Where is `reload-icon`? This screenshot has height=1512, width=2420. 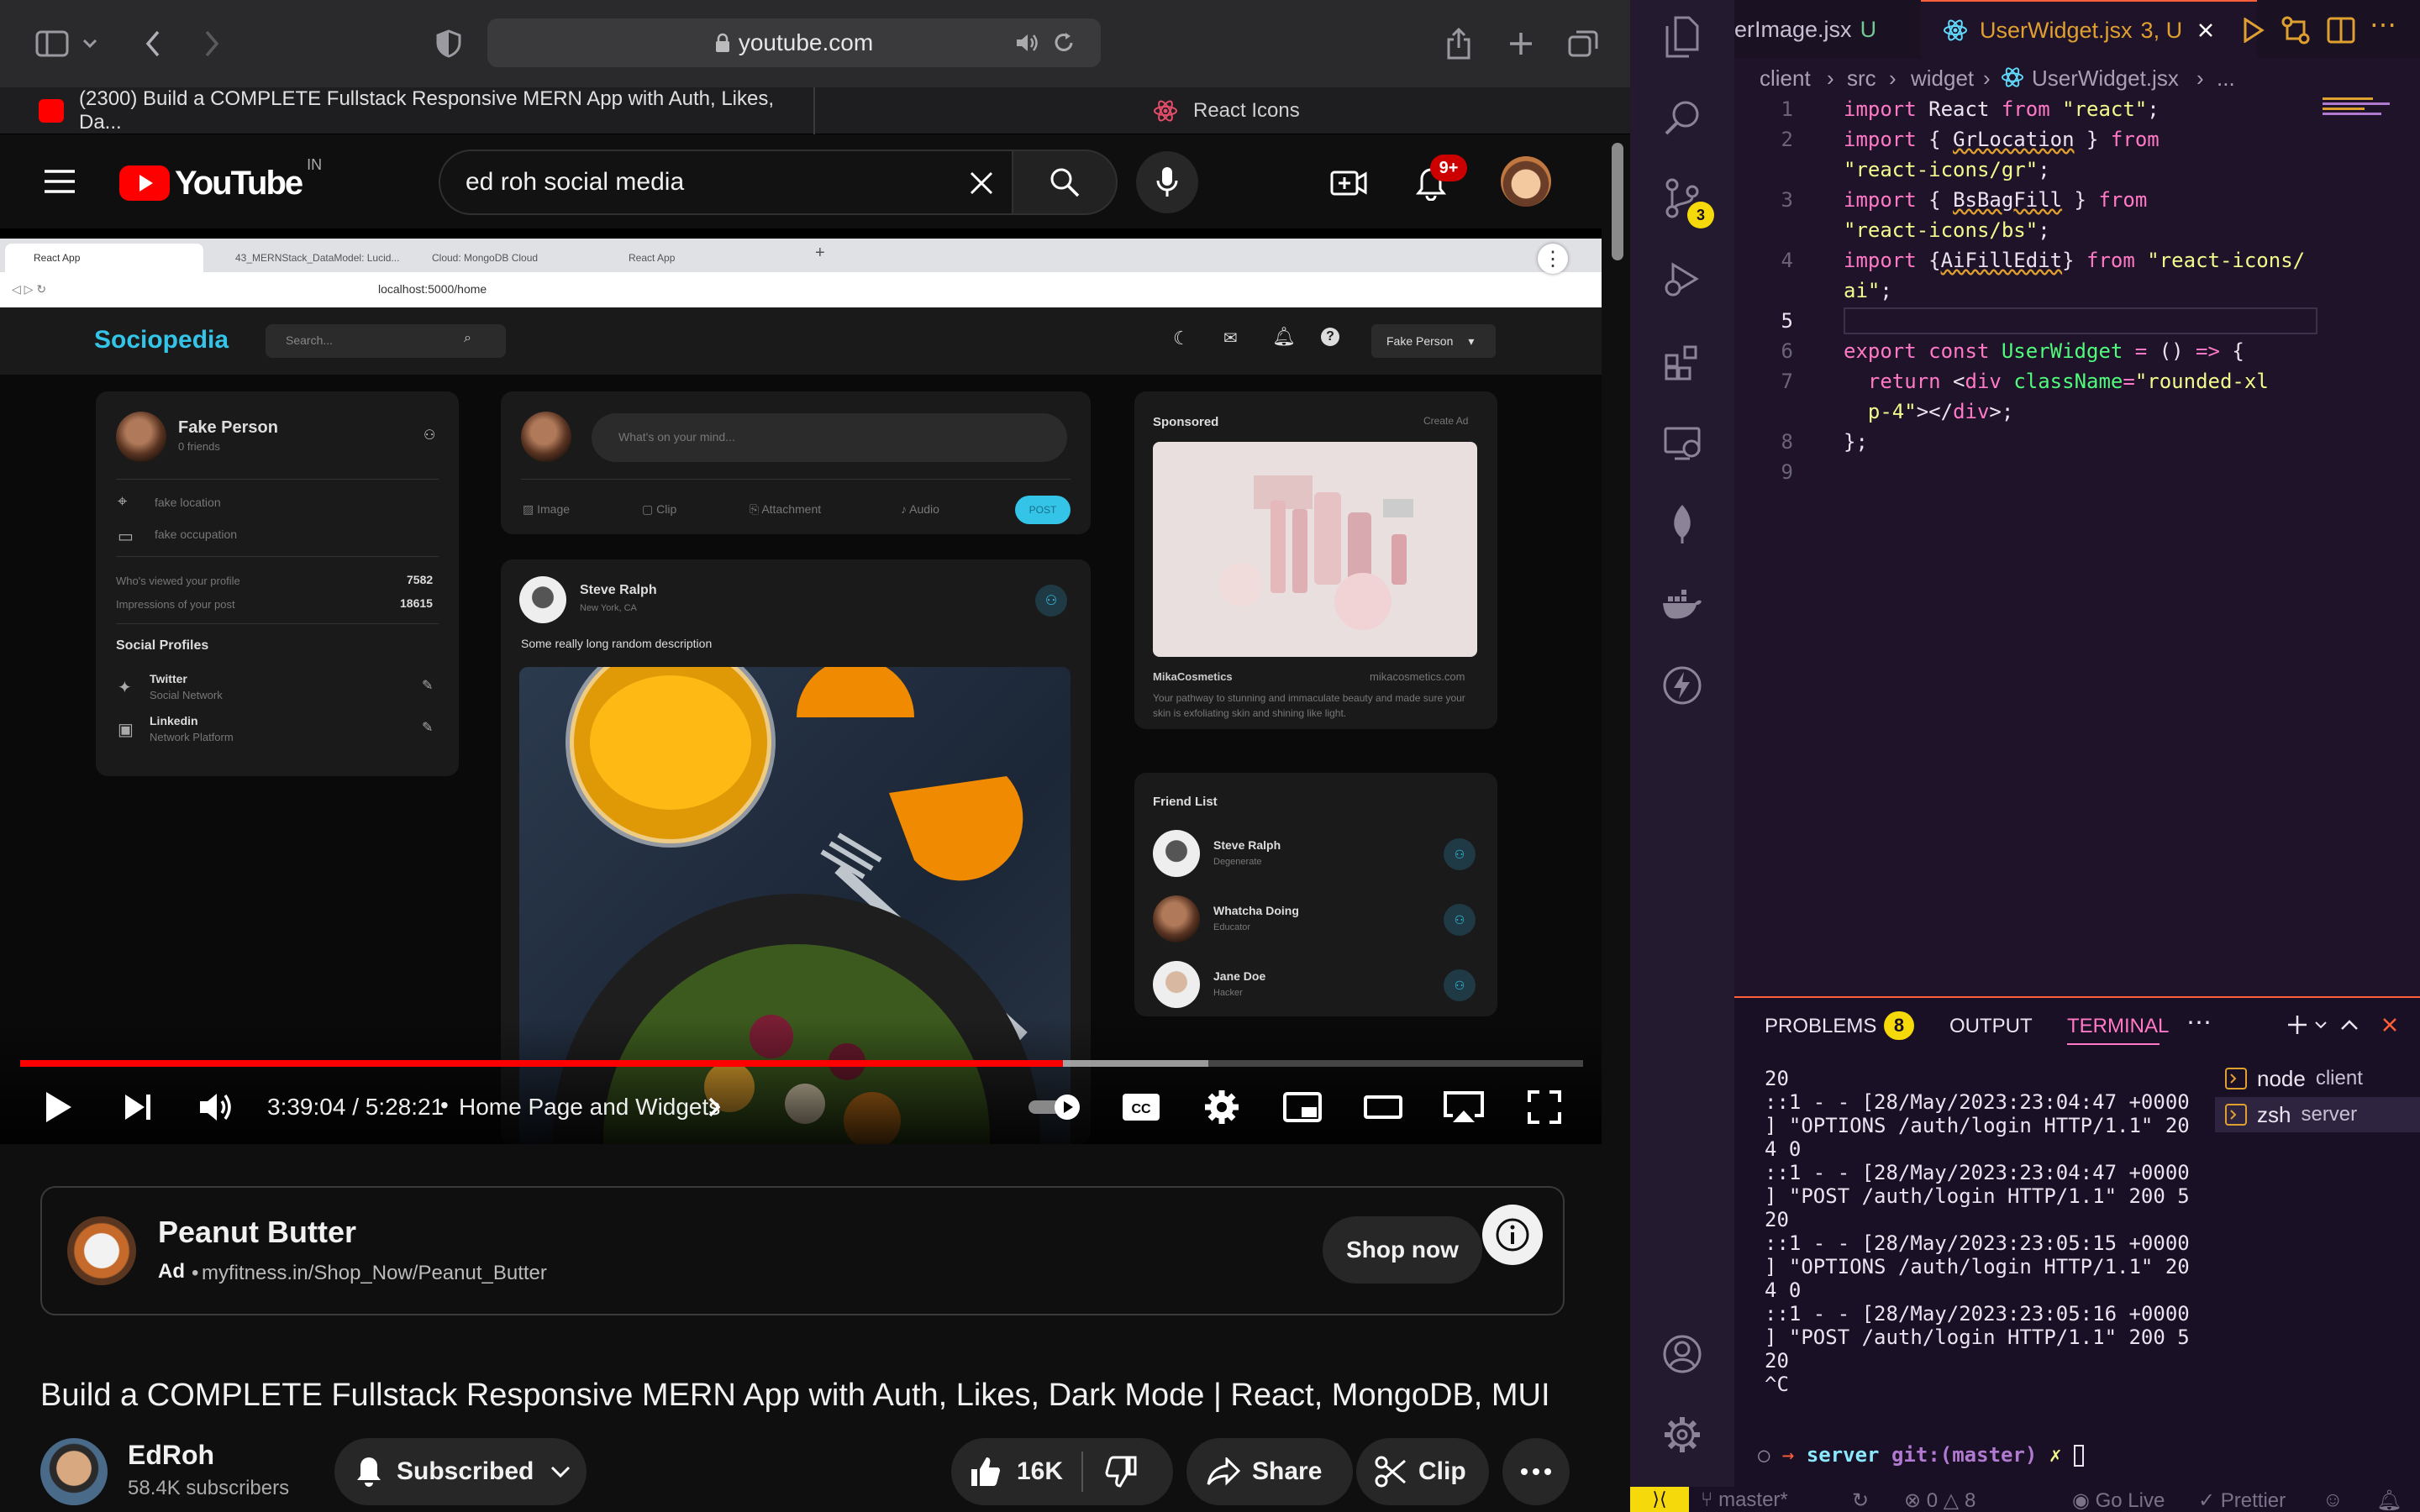 reload-icon is located at coordinates (1063, 42).